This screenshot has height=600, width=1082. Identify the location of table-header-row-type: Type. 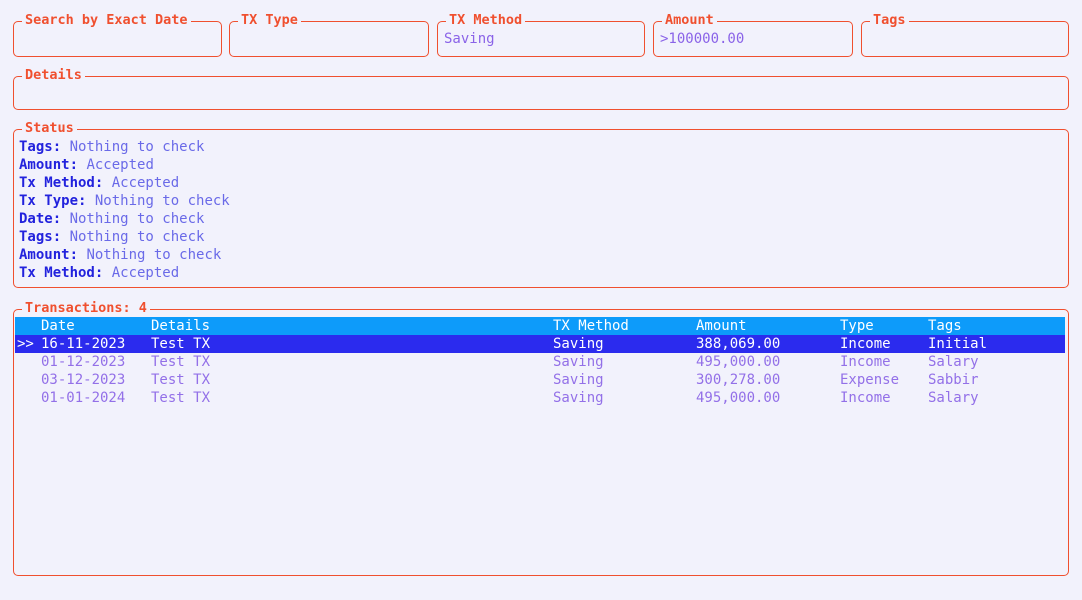
(857, 326).